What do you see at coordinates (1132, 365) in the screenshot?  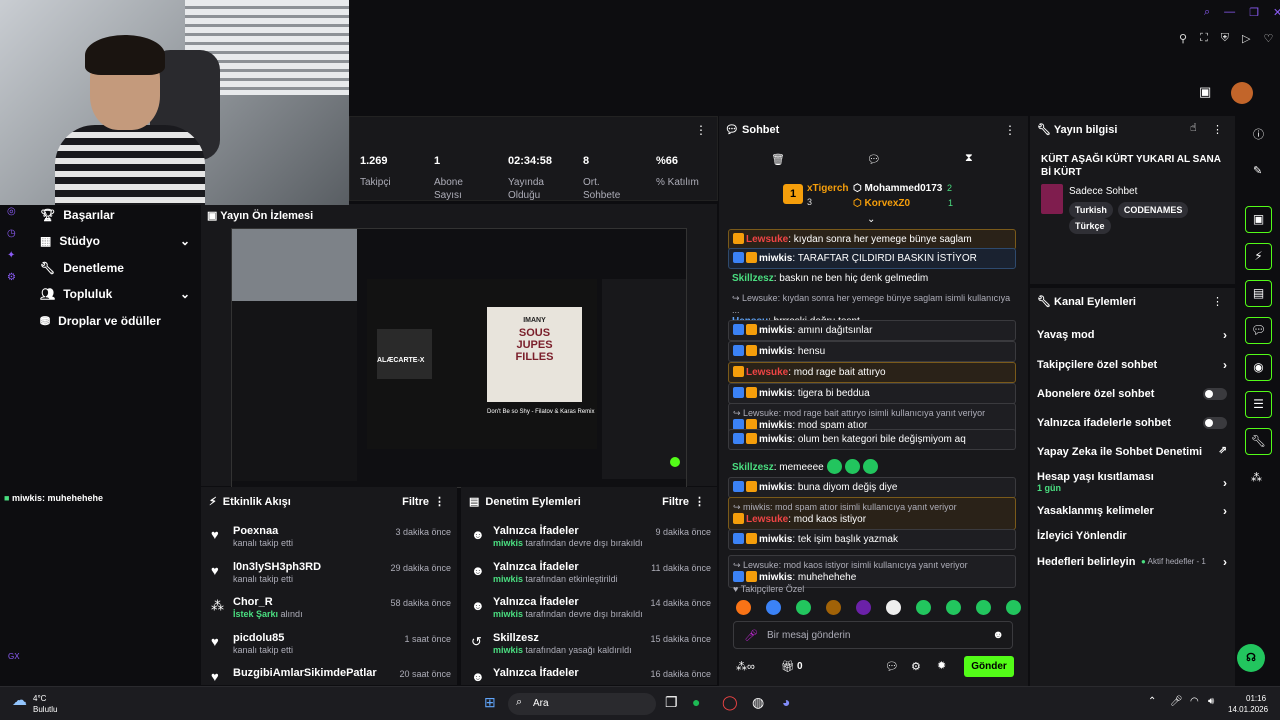 I see `followers-only-row: Takipçilere özel sohbet ›` at bounding box center [1132, 365].